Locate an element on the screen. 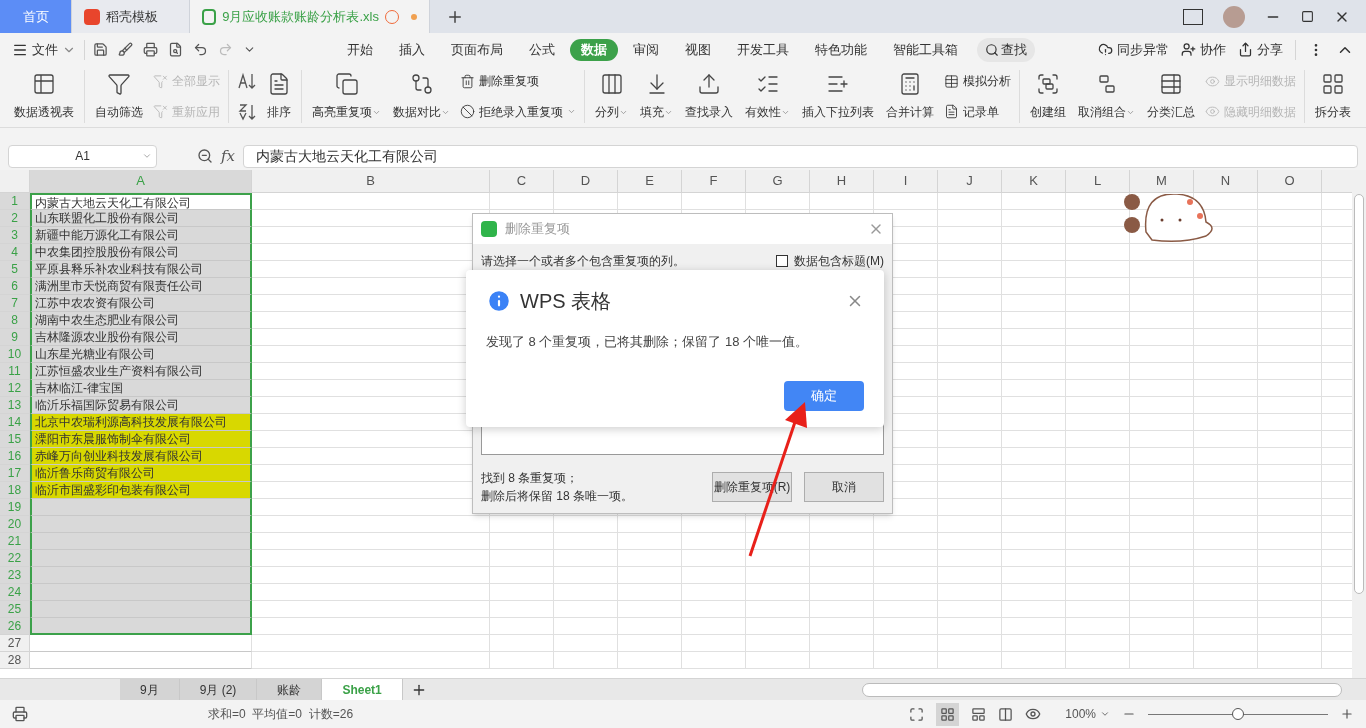 The image size is (1366, 728). column-header: K is located at coordinates (1034, 181).